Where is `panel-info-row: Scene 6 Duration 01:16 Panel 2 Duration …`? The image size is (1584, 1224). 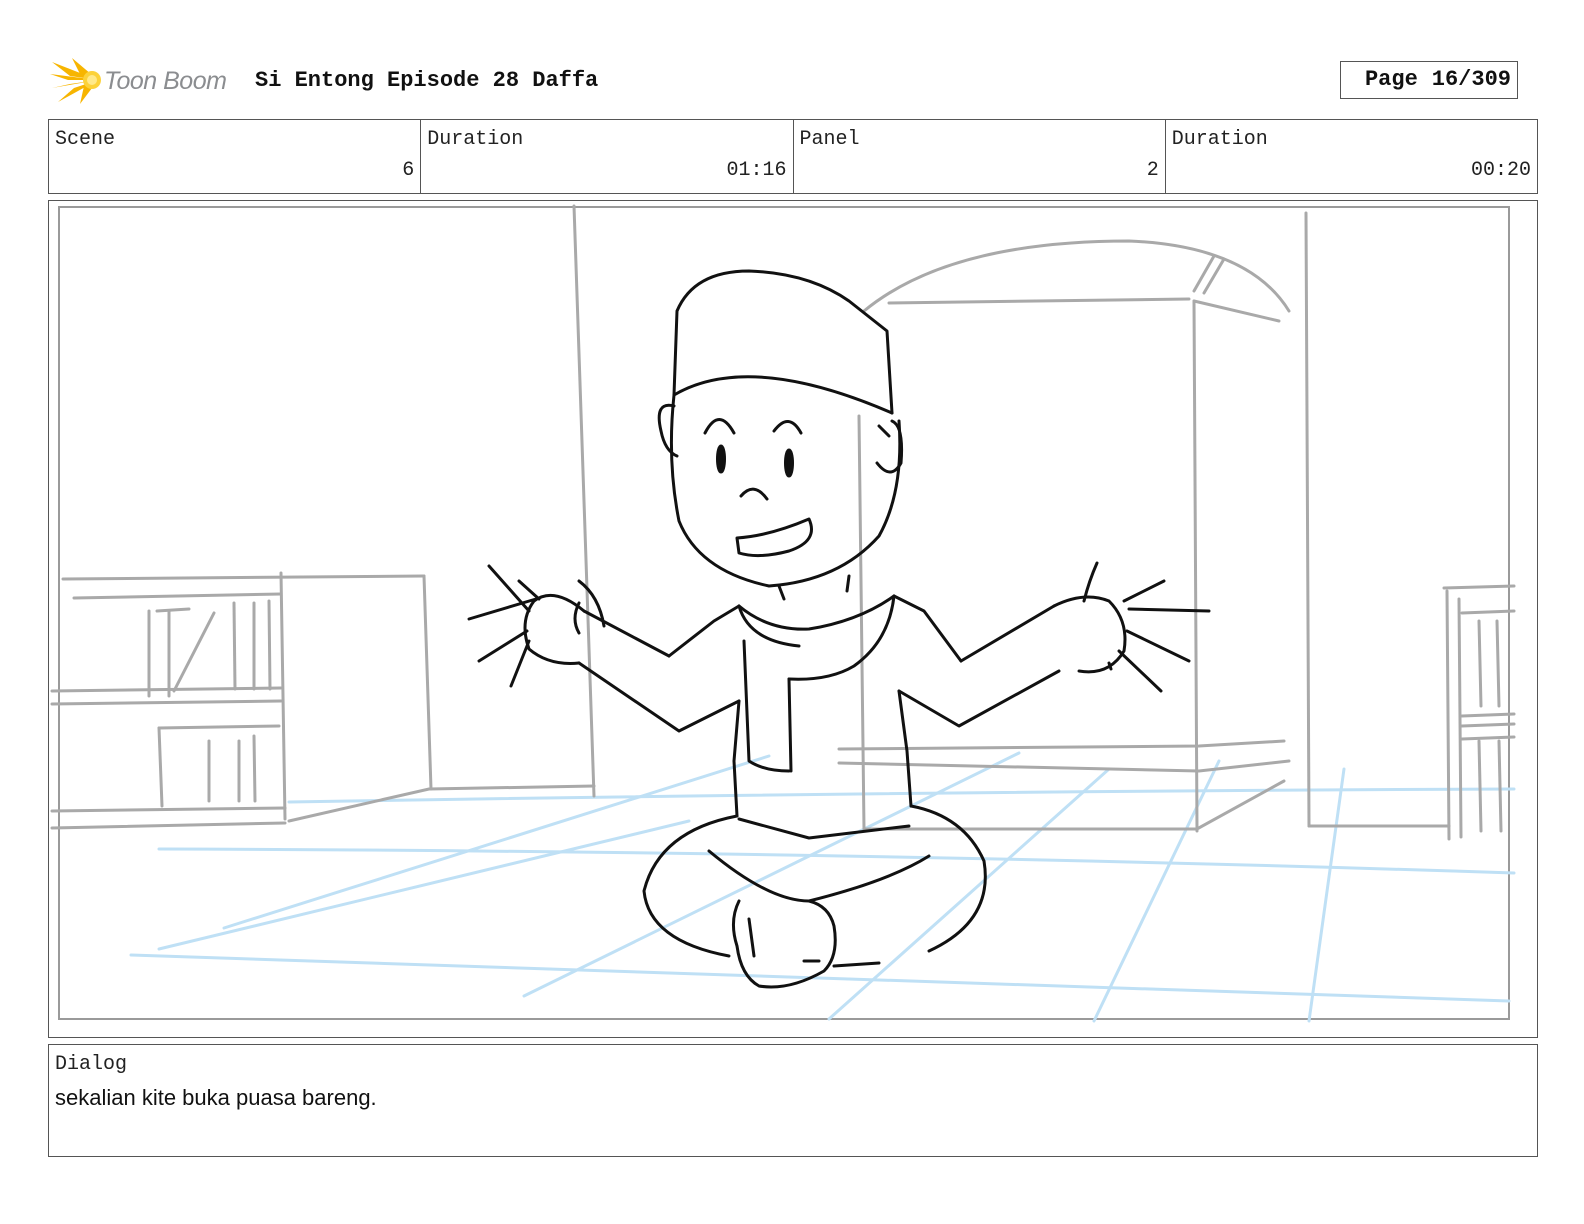 panel-info-row: Scene 6 Duration 01:16 Panel 2 Duration … is located at coordinates (793, 156).